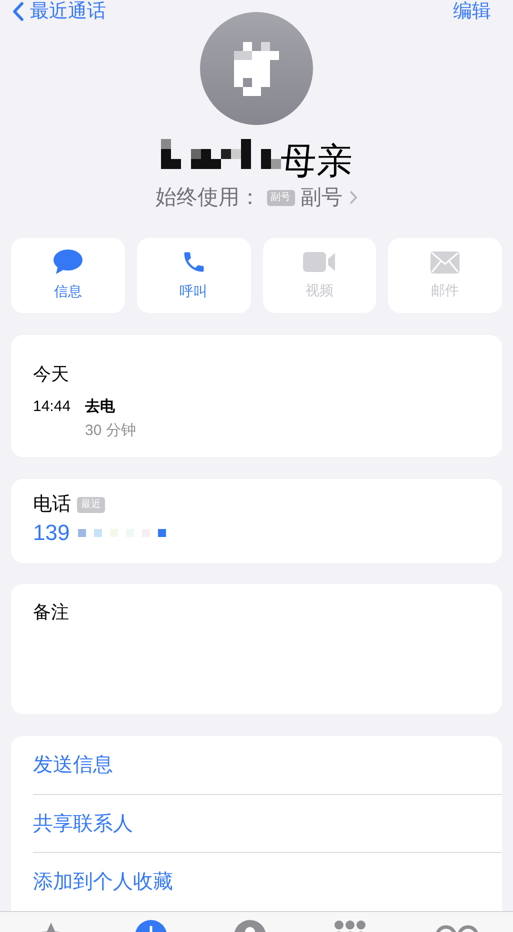 This screenshot has width=513, height=932. I want to click on envelope-icon, so click(445, 262).